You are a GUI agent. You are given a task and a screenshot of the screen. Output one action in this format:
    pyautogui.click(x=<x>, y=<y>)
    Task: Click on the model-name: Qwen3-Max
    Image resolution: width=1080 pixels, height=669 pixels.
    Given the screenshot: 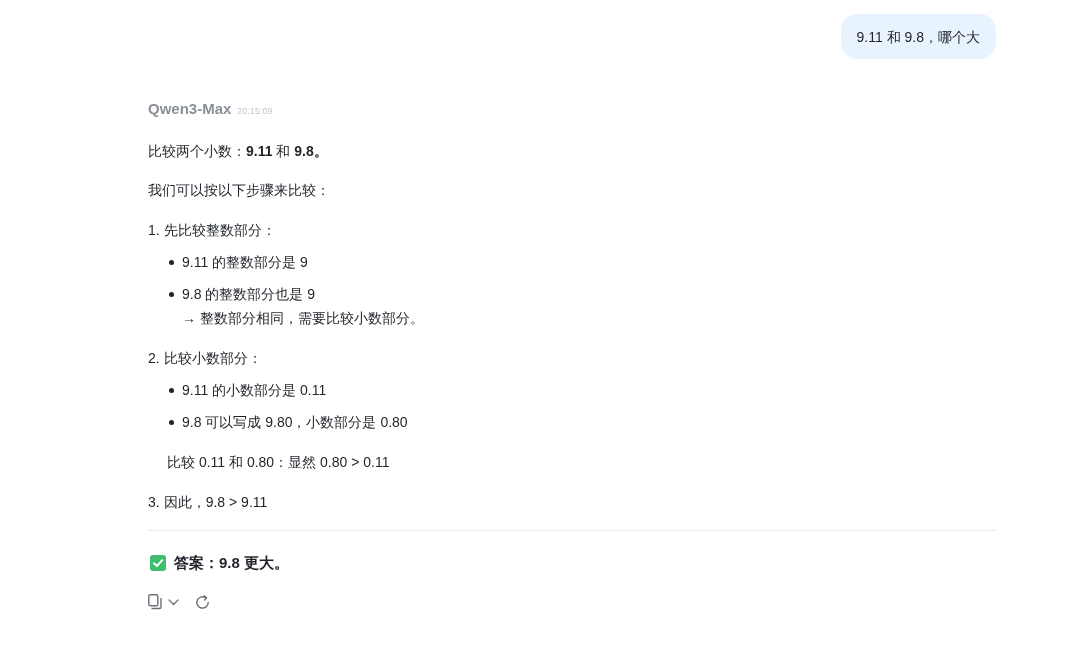 What is the action you would take?
    pyautogui.click(x=190, y=109)
    